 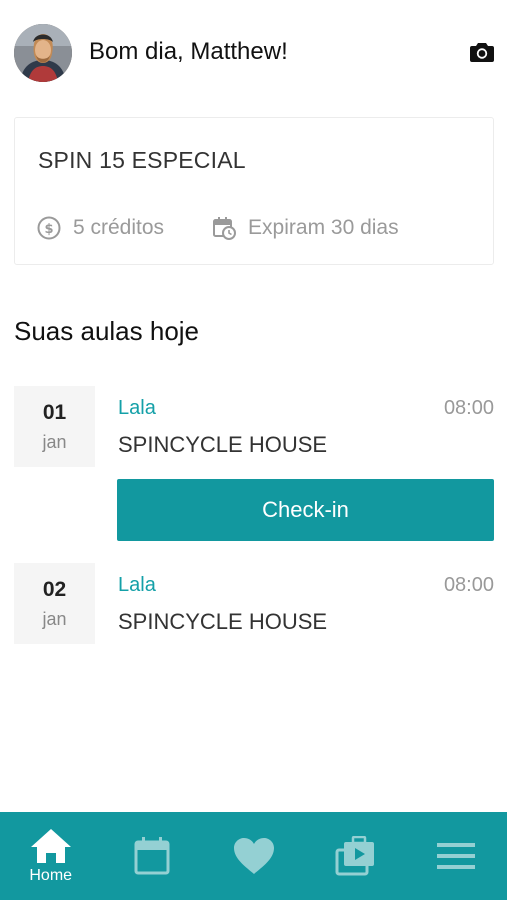 What do you see at coordinates (305, 510) in the screenshot?
I see `checkin-button: Check-in` at bounding box center [305, 510].